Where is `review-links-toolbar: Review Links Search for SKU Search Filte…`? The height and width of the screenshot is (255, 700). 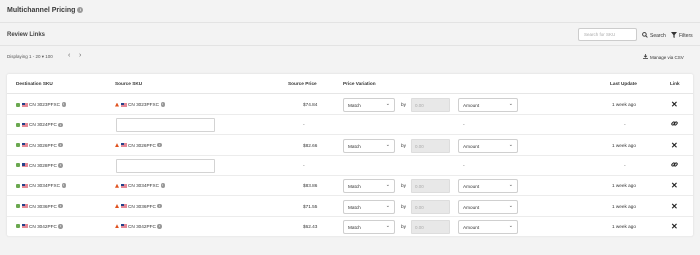
review-links-toolbar: Review Links Search for SKU Search Filte… is located at coordinates (350, 35).